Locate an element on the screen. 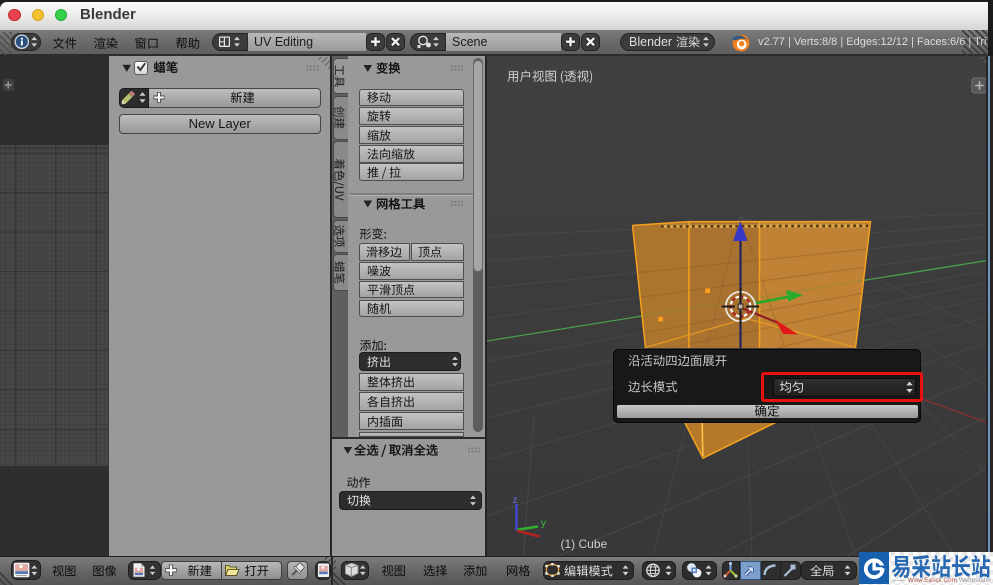  svg-text: z is located at coordinates (514, 500).